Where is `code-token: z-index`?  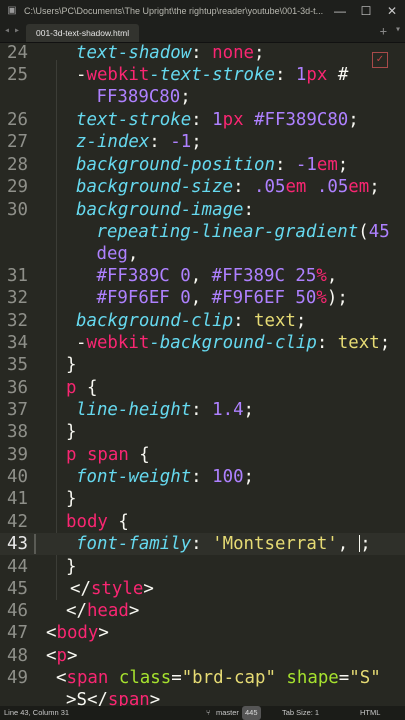
code-token: z-index is located at coordinates (113, 142).